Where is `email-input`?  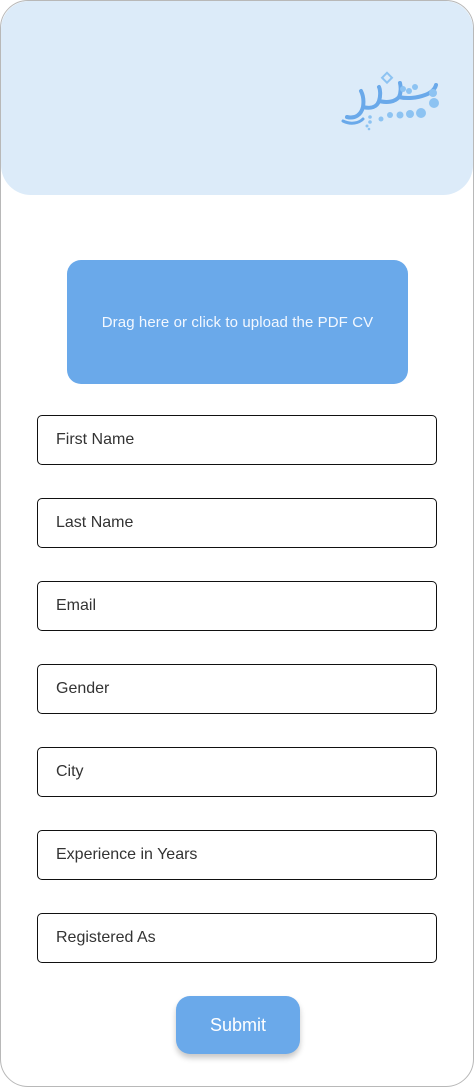
email-input is located at coordinates (236, 606).